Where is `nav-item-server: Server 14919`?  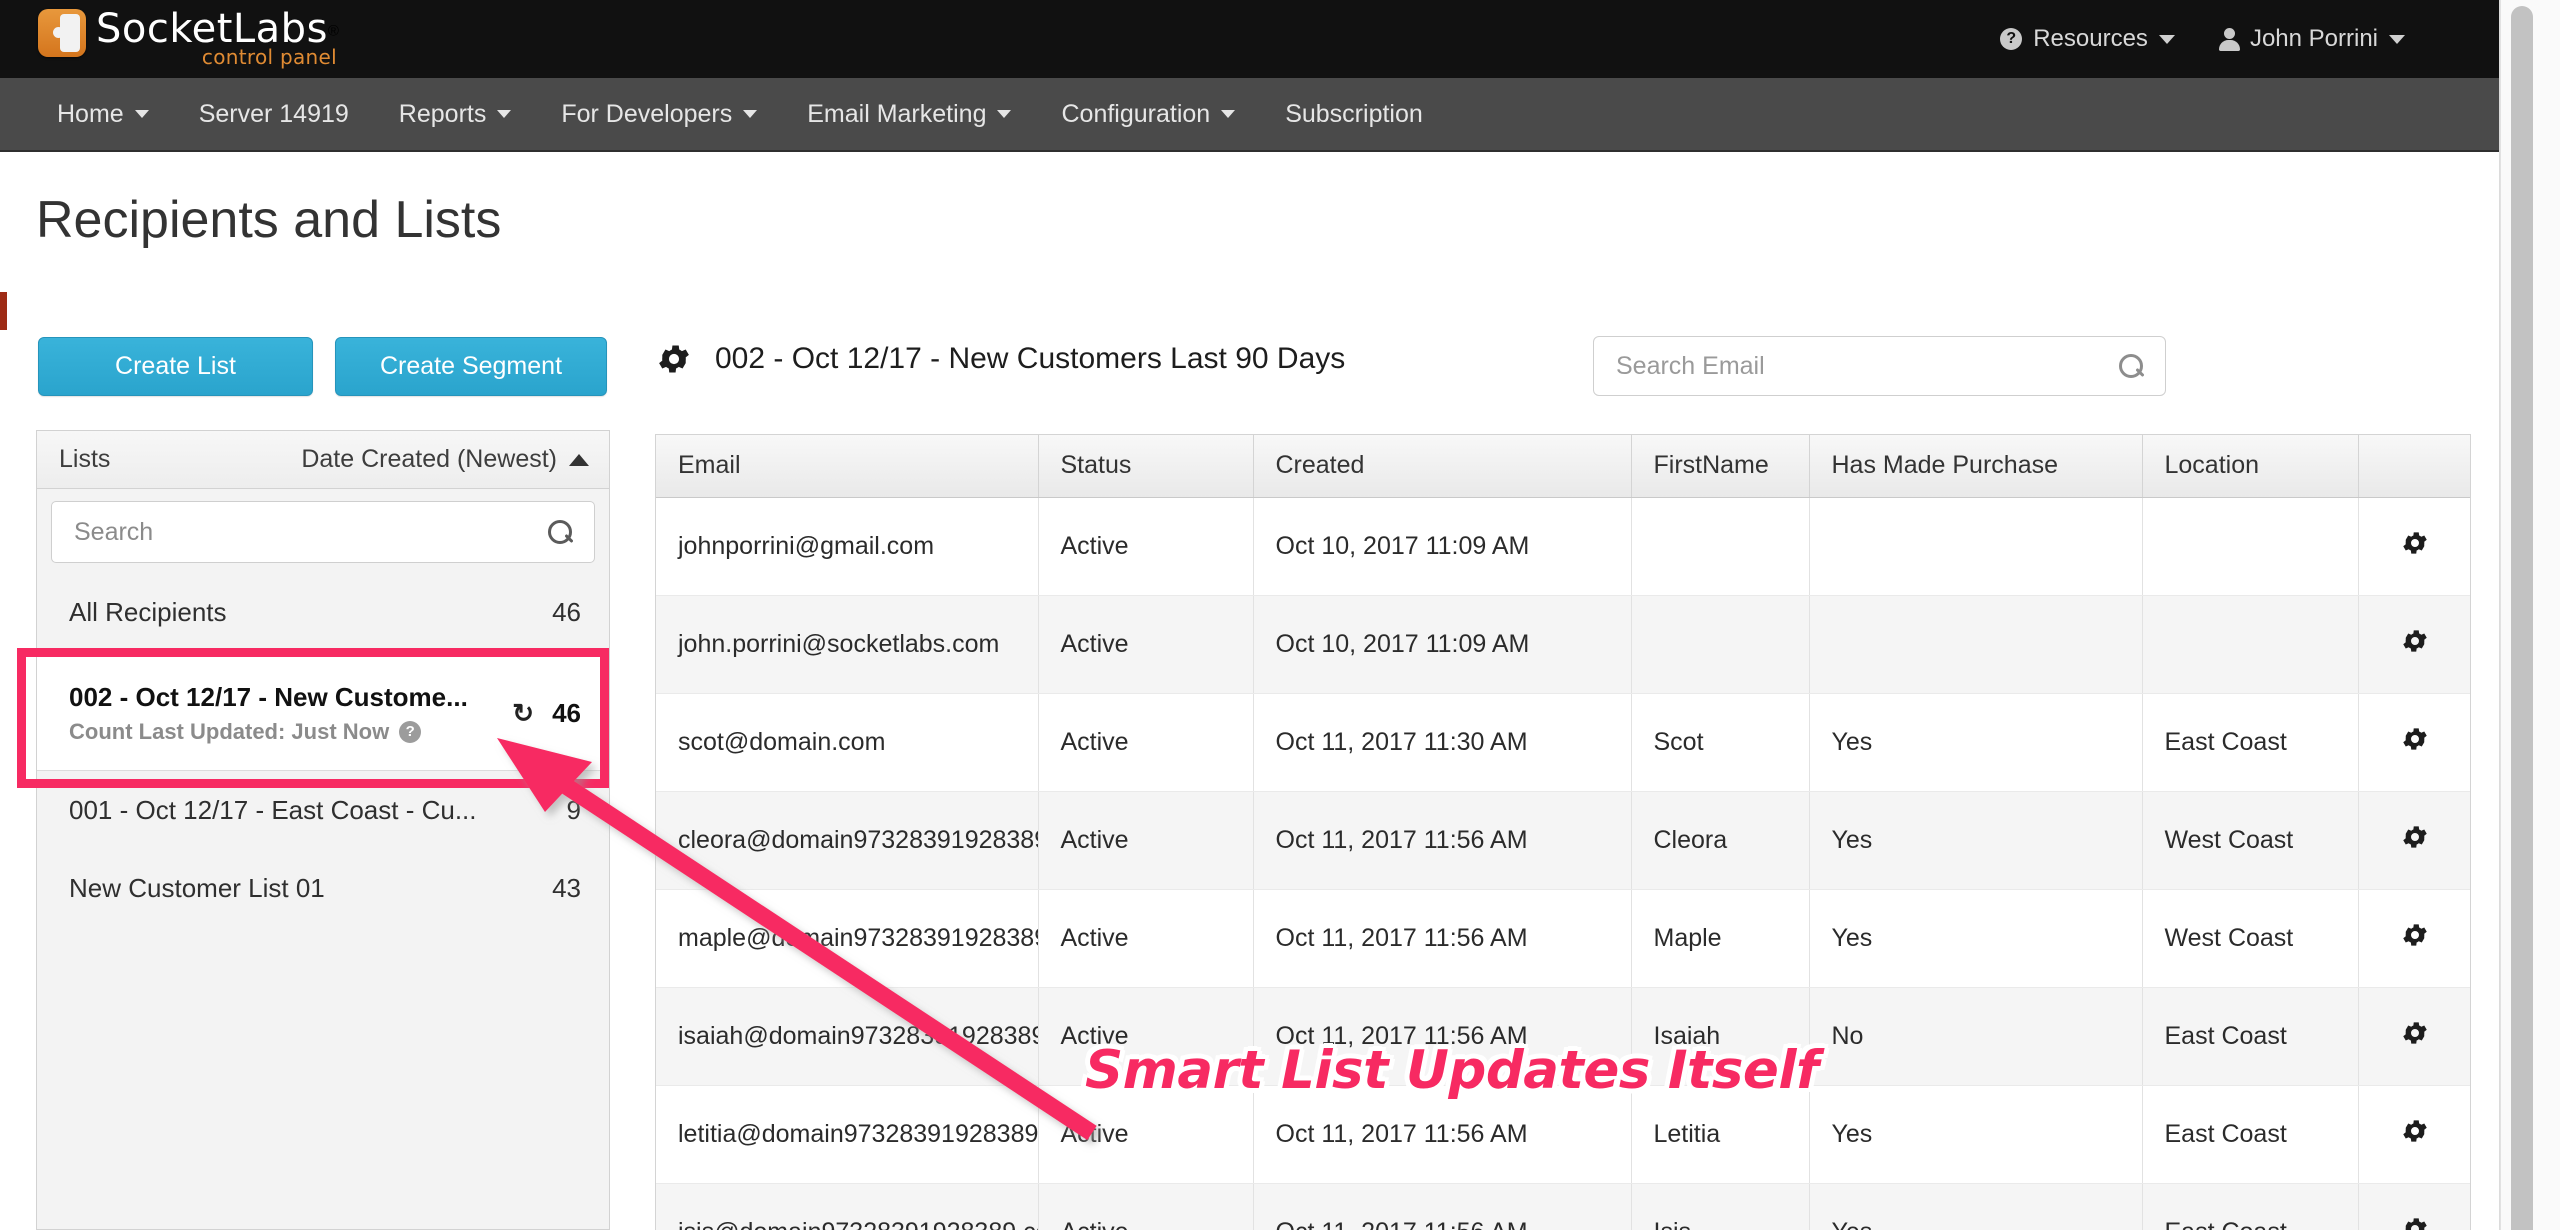
nav-item-server: Server 14919 is located at coordinates (274, 114).